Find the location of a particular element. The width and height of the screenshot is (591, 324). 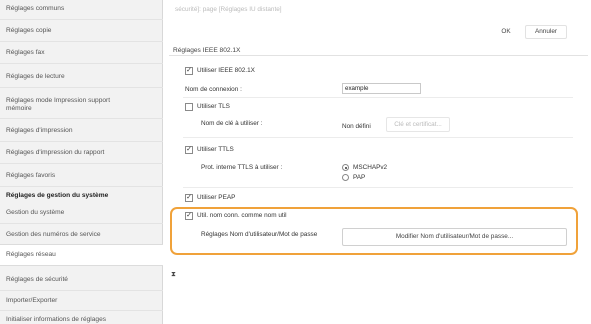

login-name-label: Nom de connexion : is located at coordinates (213, 89).